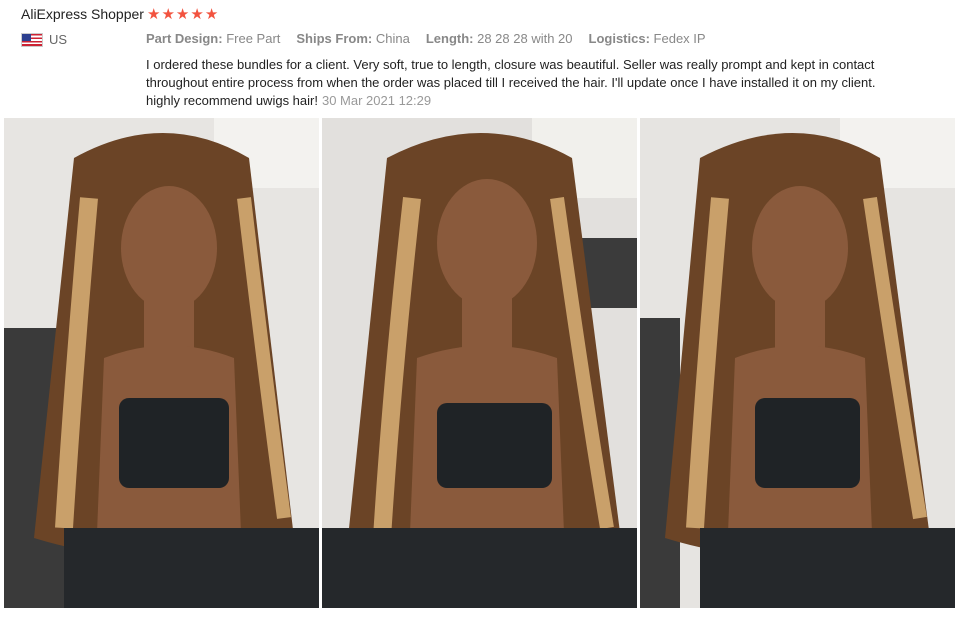  I want to click on country-code: US, so click(58, 39).